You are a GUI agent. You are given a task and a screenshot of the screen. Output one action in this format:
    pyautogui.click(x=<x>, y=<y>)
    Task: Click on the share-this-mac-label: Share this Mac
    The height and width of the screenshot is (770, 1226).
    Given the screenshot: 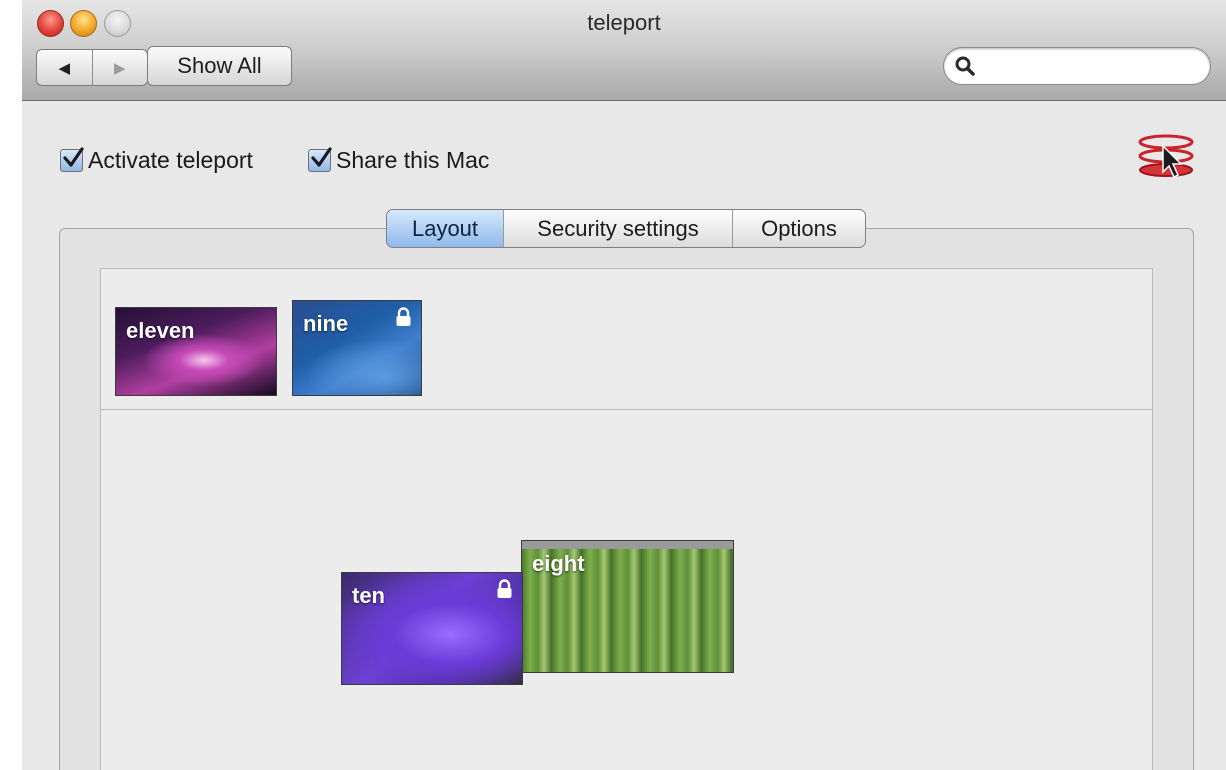 What is the action you would take?
    pyautogui.click(x=413, y=160)
    